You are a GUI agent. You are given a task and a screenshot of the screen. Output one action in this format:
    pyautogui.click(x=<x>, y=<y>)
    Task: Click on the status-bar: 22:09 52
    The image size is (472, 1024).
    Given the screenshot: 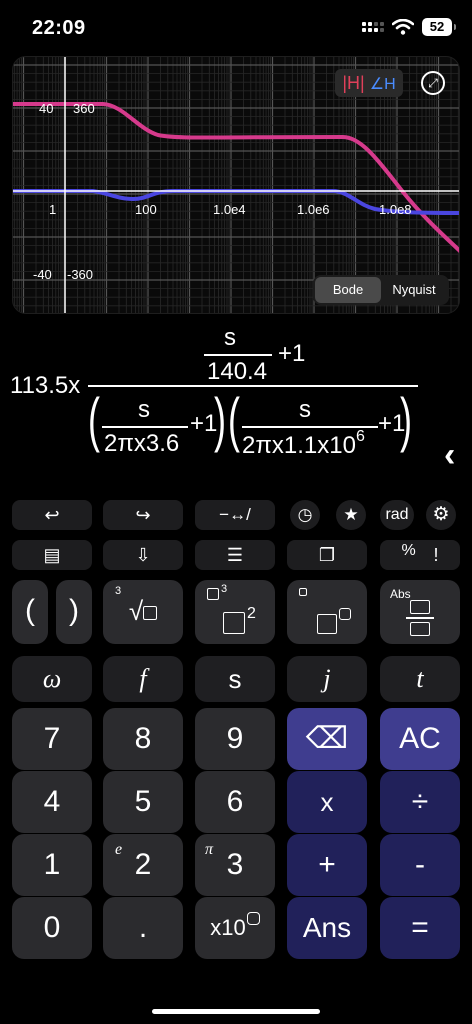 What is the action you would take?
    pyautogui.click(x=236, y=28)
    